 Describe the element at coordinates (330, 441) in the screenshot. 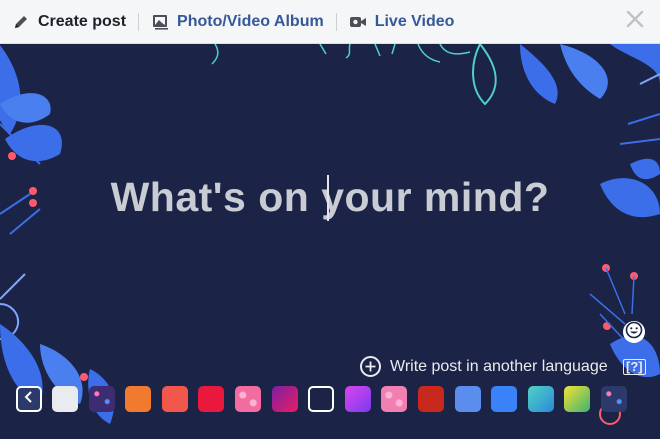

I see `bottom-edge` at that location.